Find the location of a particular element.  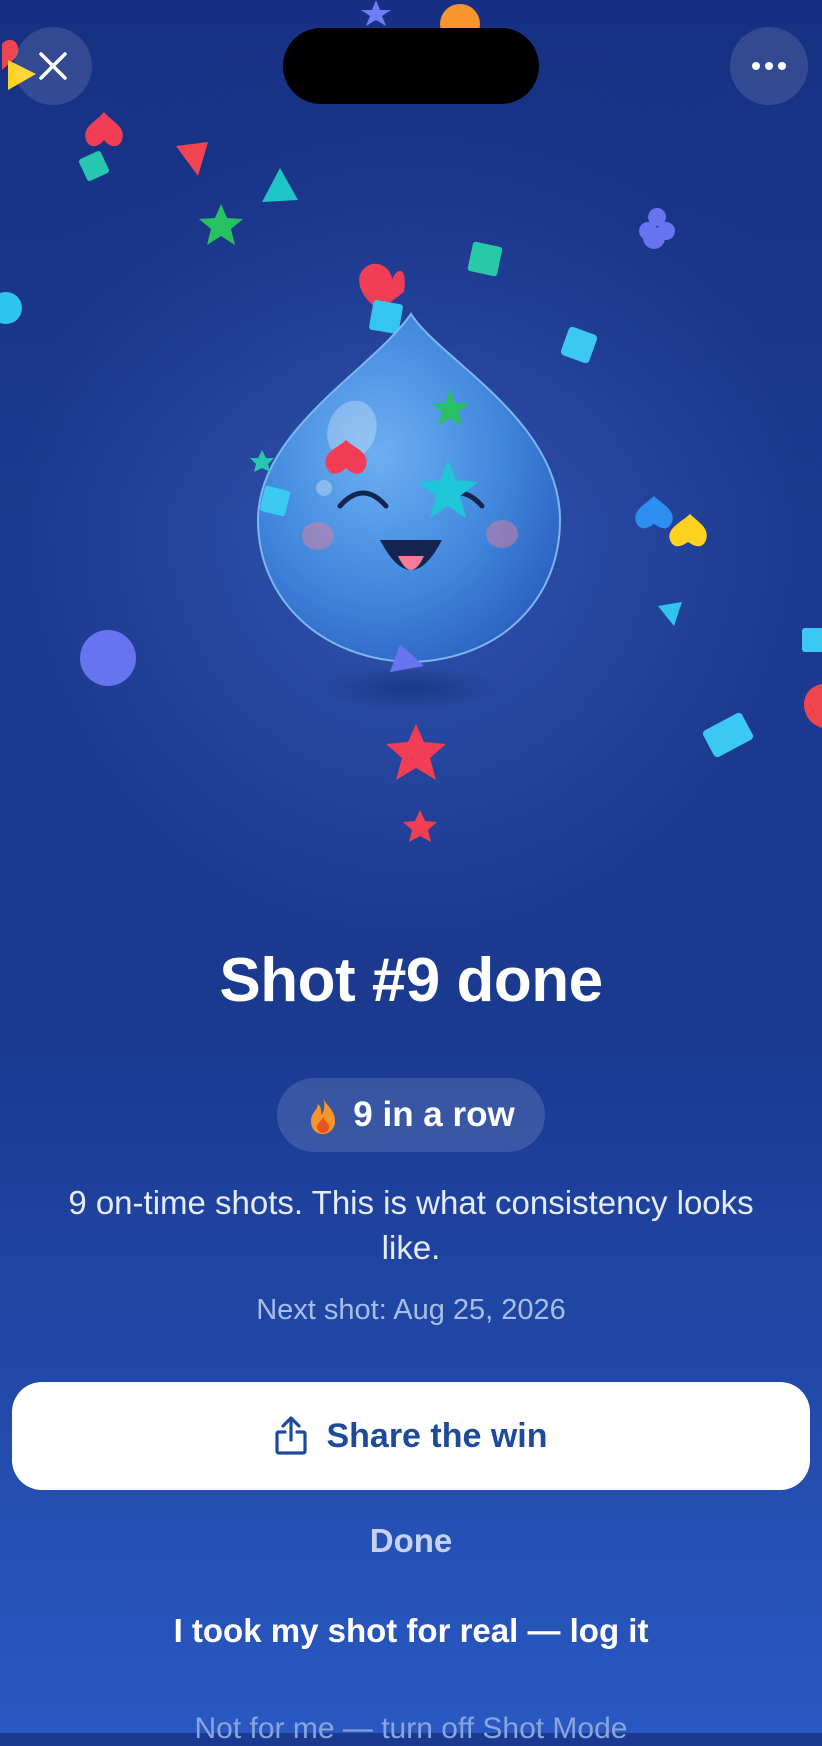

close-icon is located at coordinates (53, 66).